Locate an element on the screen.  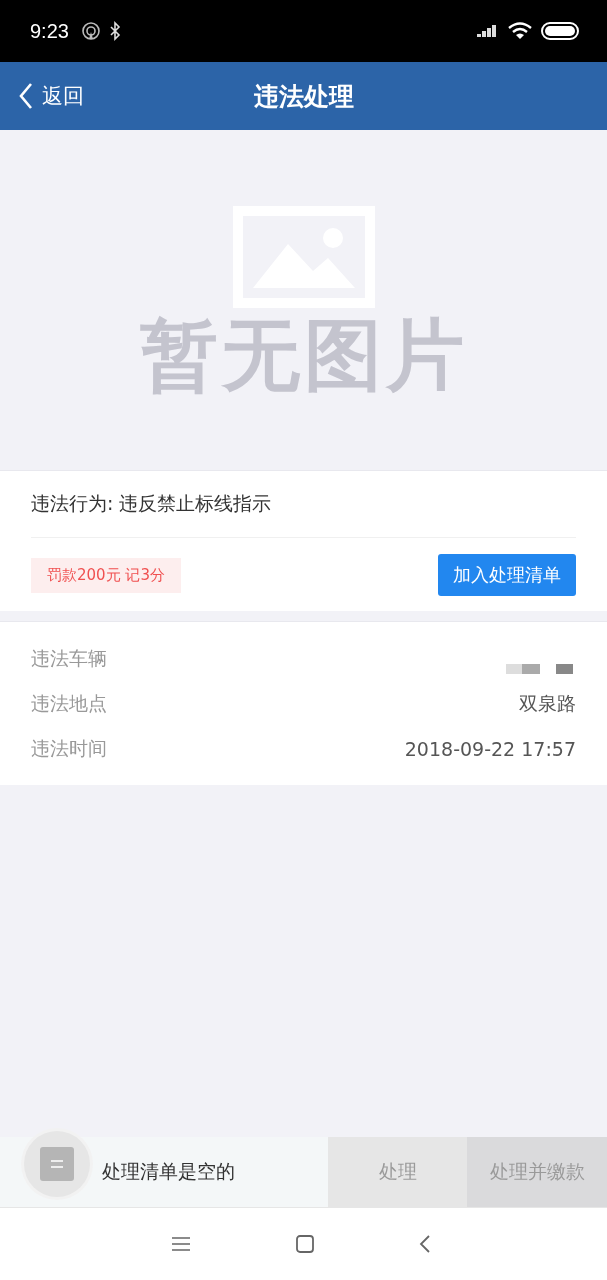
penalty-tag: 罚款200元 记3分 is located at coordinates (106, 575).